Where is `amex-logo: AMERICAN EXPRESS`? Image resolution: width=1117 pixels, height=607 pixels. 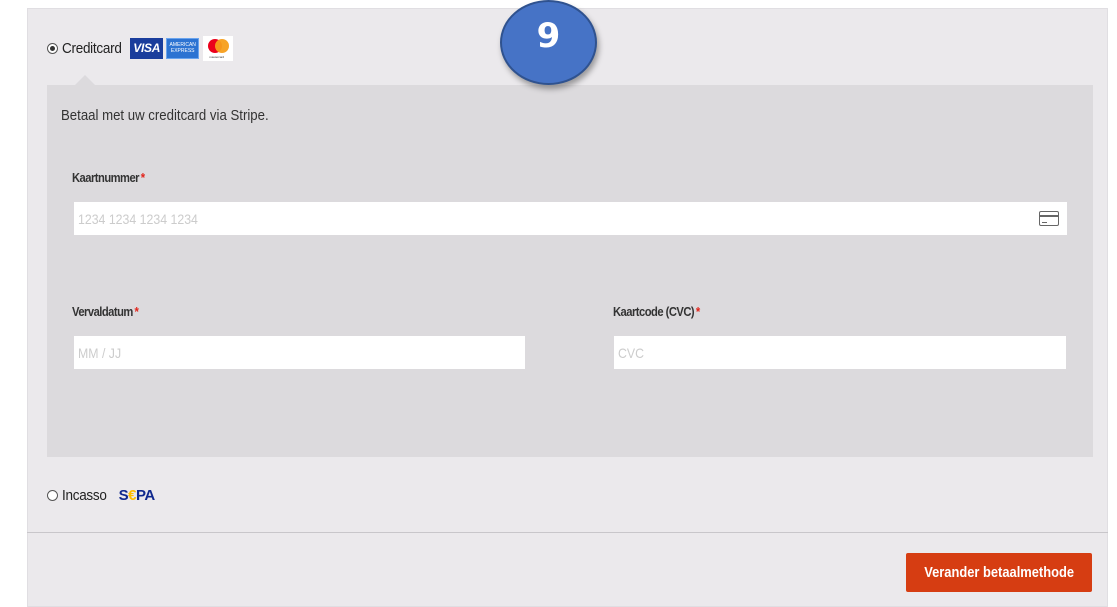 amex-logo: AMERICAN EXPRESS is located at coordinates (183, 48).